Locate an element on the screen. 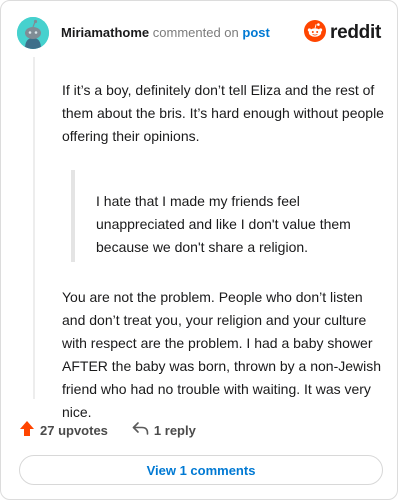 The width and height of the screenshot is (400, 502). reply-count: 1 reply is located at coordinates (174, 430).